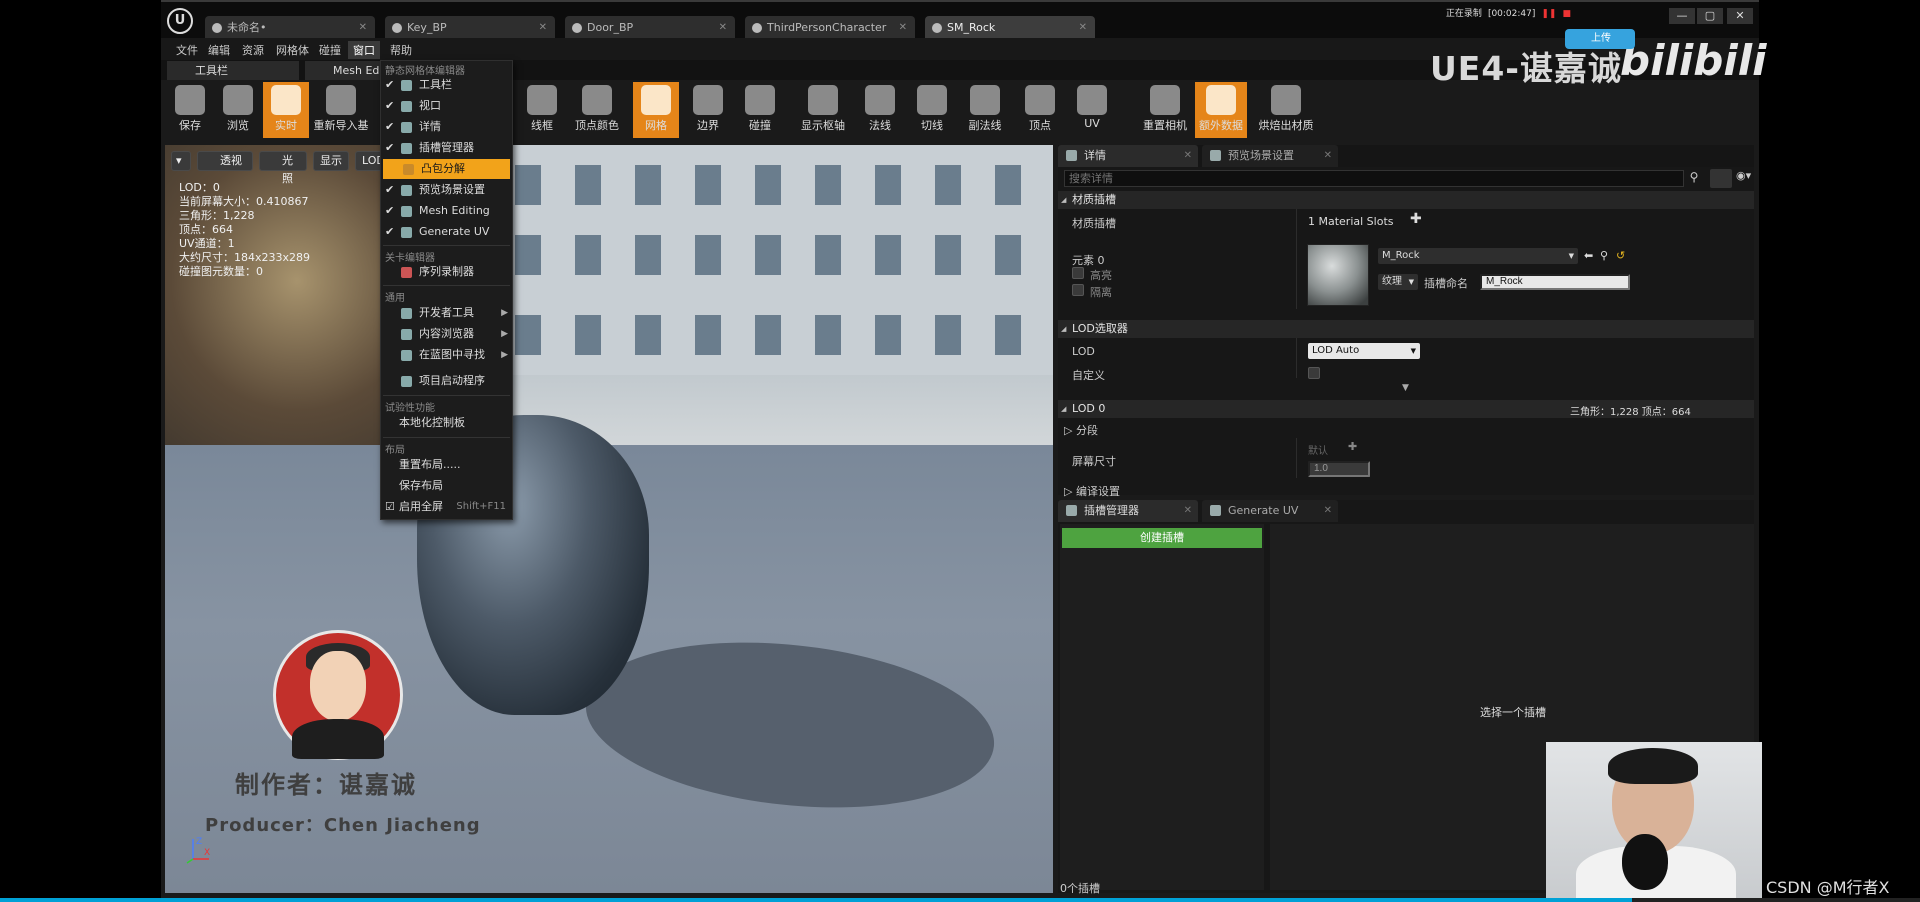 This screenshot has height=902, width=1920. What do you see at coordinates (446, 211) in the screenshot?
I see `menu-item-mesh-editing: ✔ Mesh Editing` at bounding box center [446, 211].